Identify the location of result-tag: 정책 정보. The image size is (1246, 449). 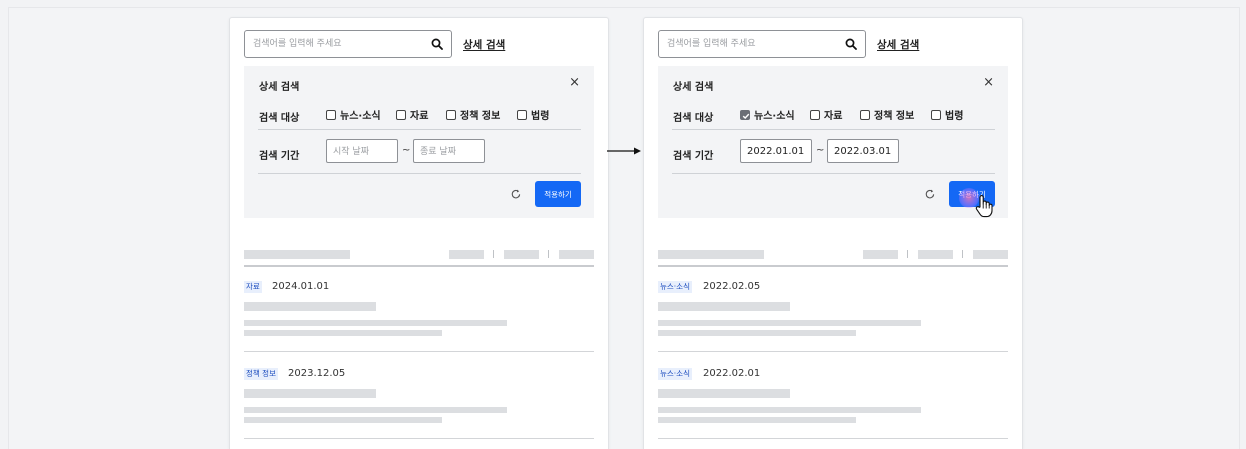
(261, 374).